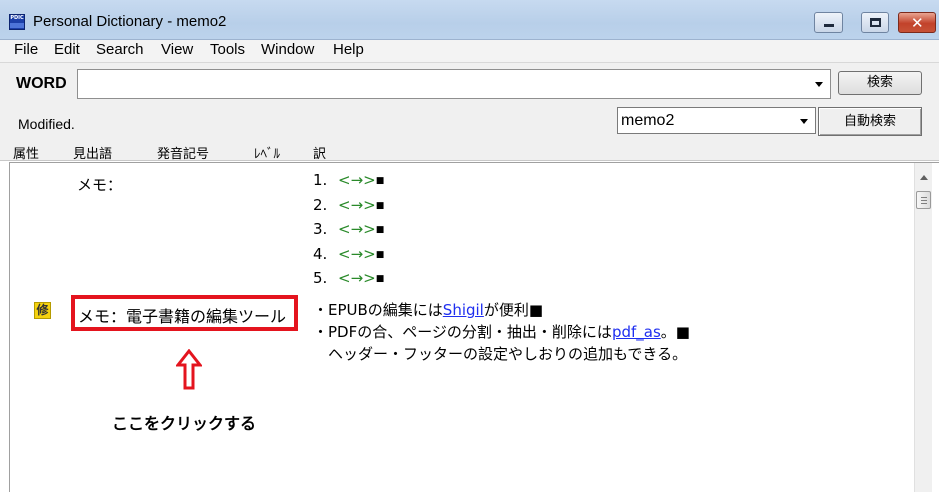 The width and height of the screenshot is (939, 492). I want to click on word-input, so click(454, 84).